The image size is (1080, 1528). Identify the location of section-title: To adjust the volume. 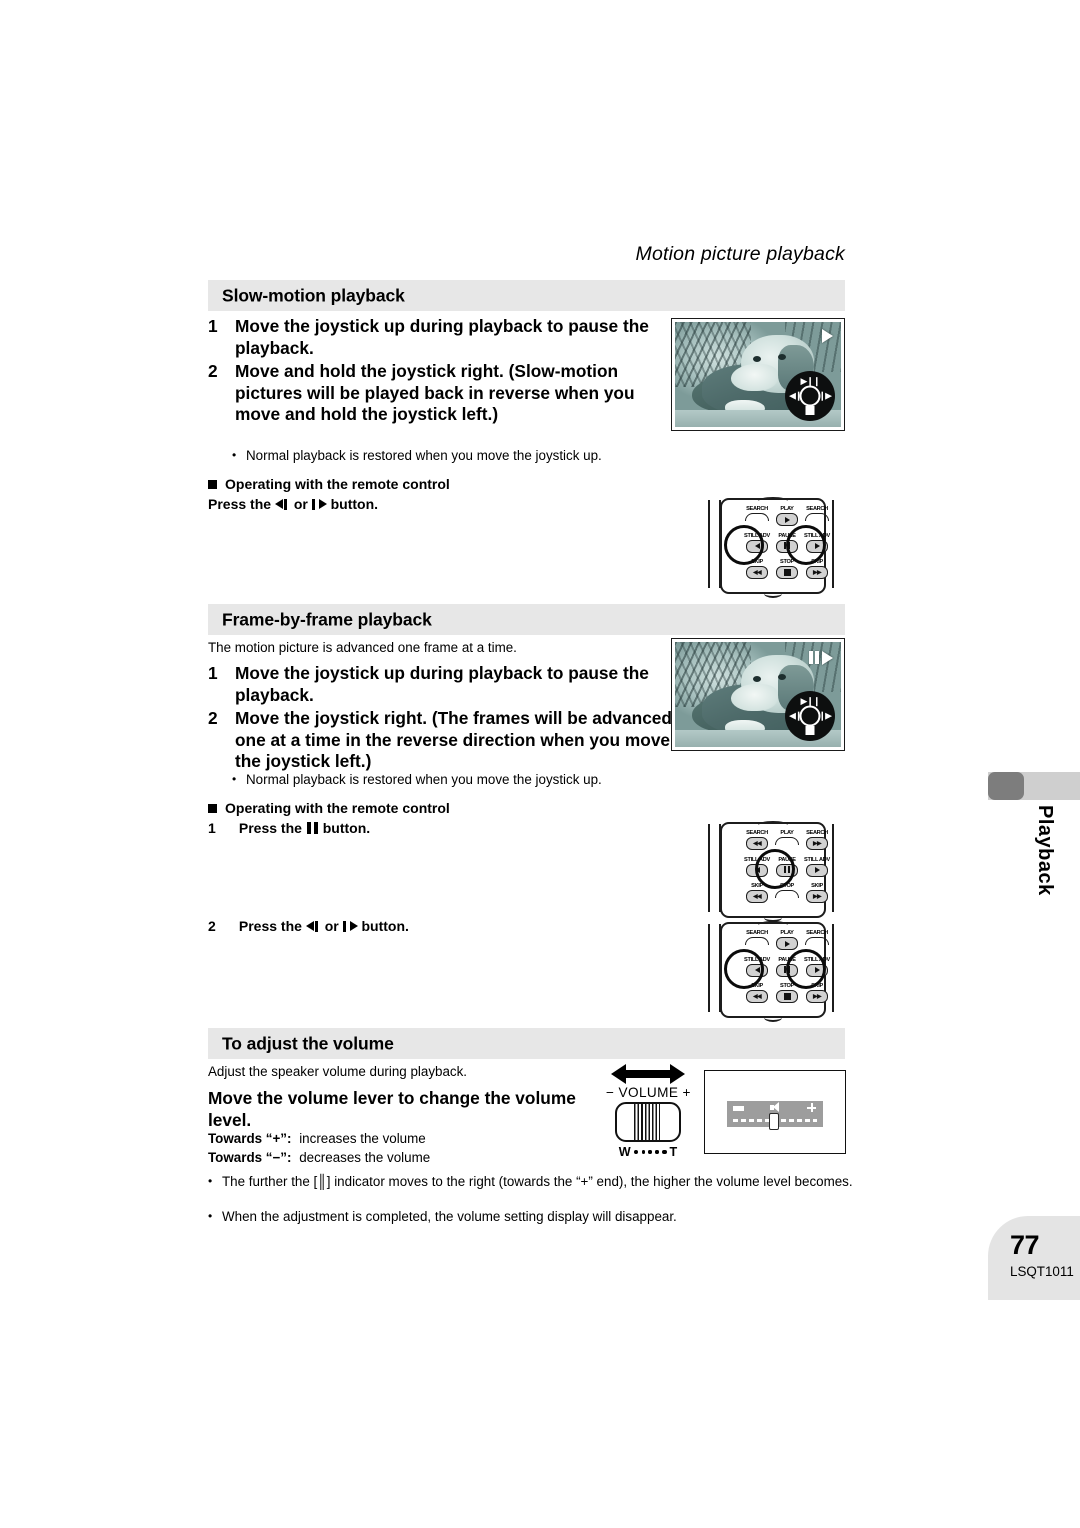
(308, 1043).